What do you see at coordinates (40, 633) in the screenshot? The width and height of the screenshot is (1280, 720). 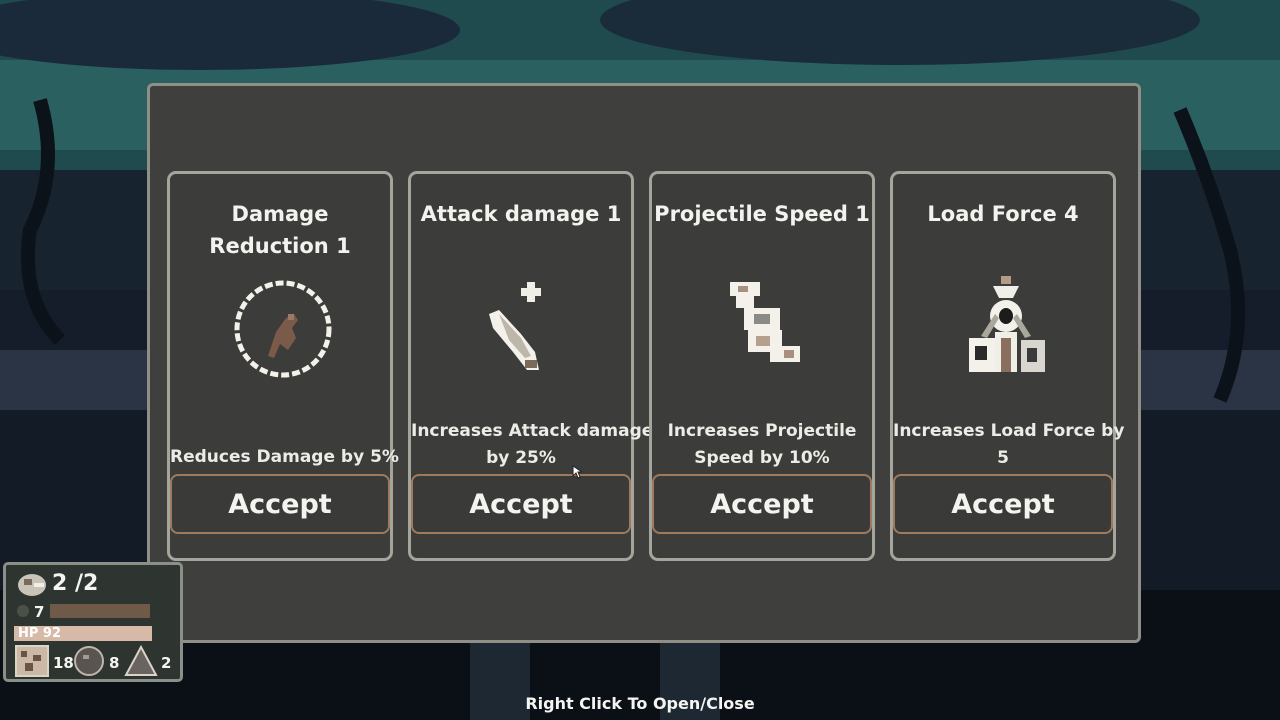 I see `hp-label: HP 92` at bounding box center [40, 633].